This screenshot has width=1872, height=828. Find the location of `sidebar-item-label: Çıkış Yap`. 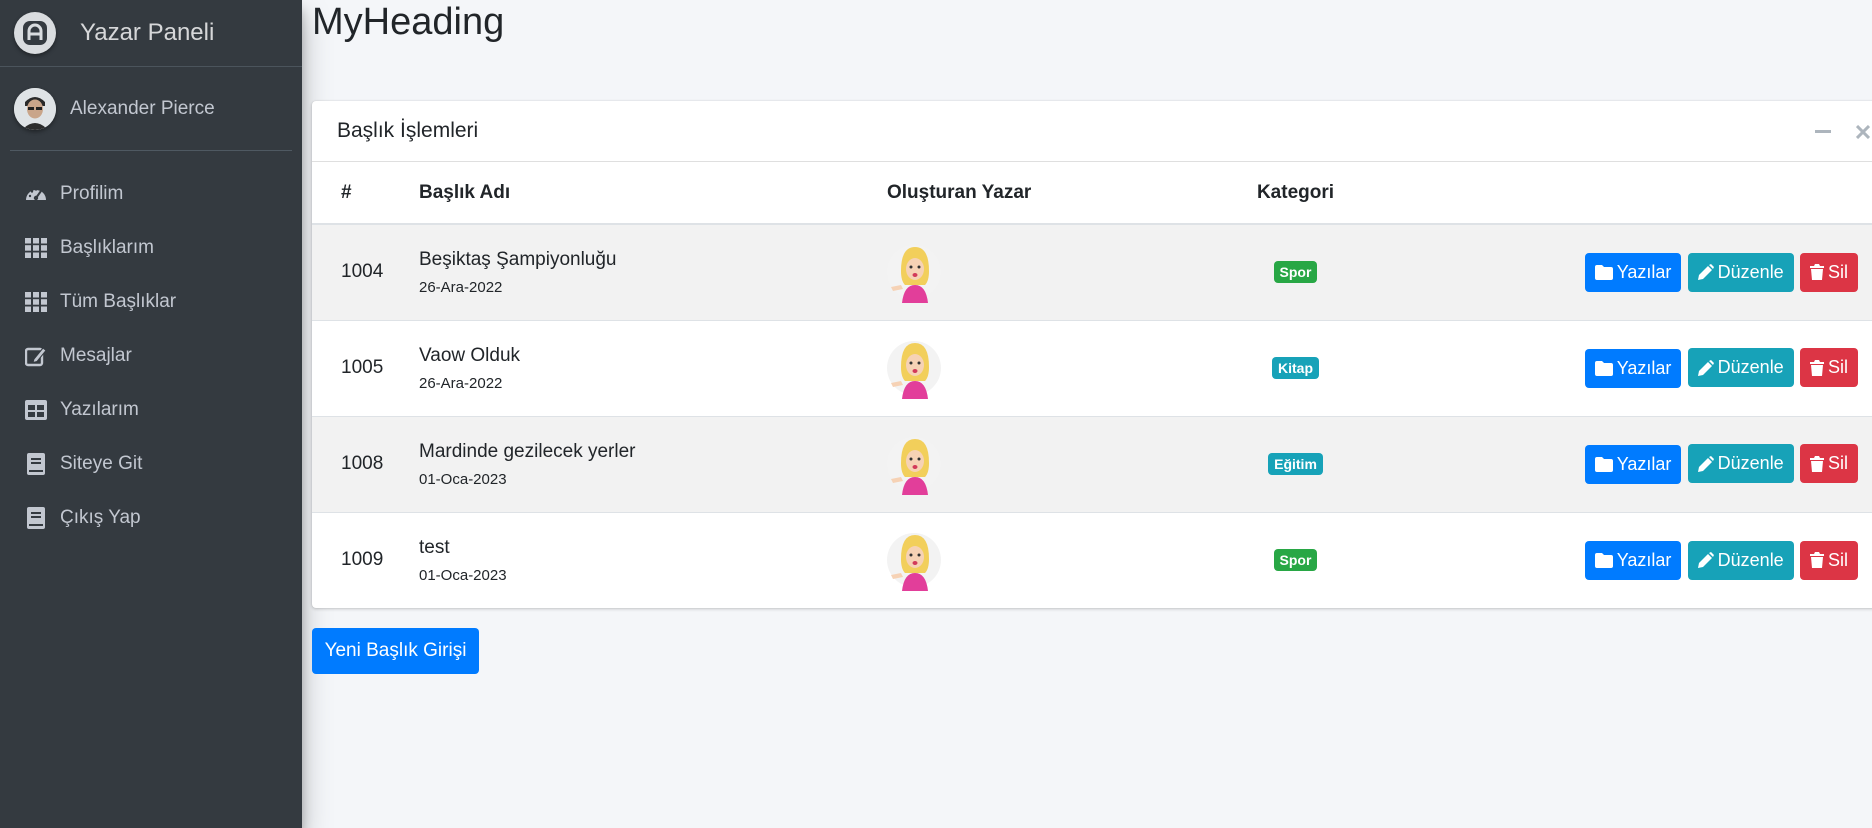

sidebar-item-label: Çıkış Yap is located at coordinates (100, 517).